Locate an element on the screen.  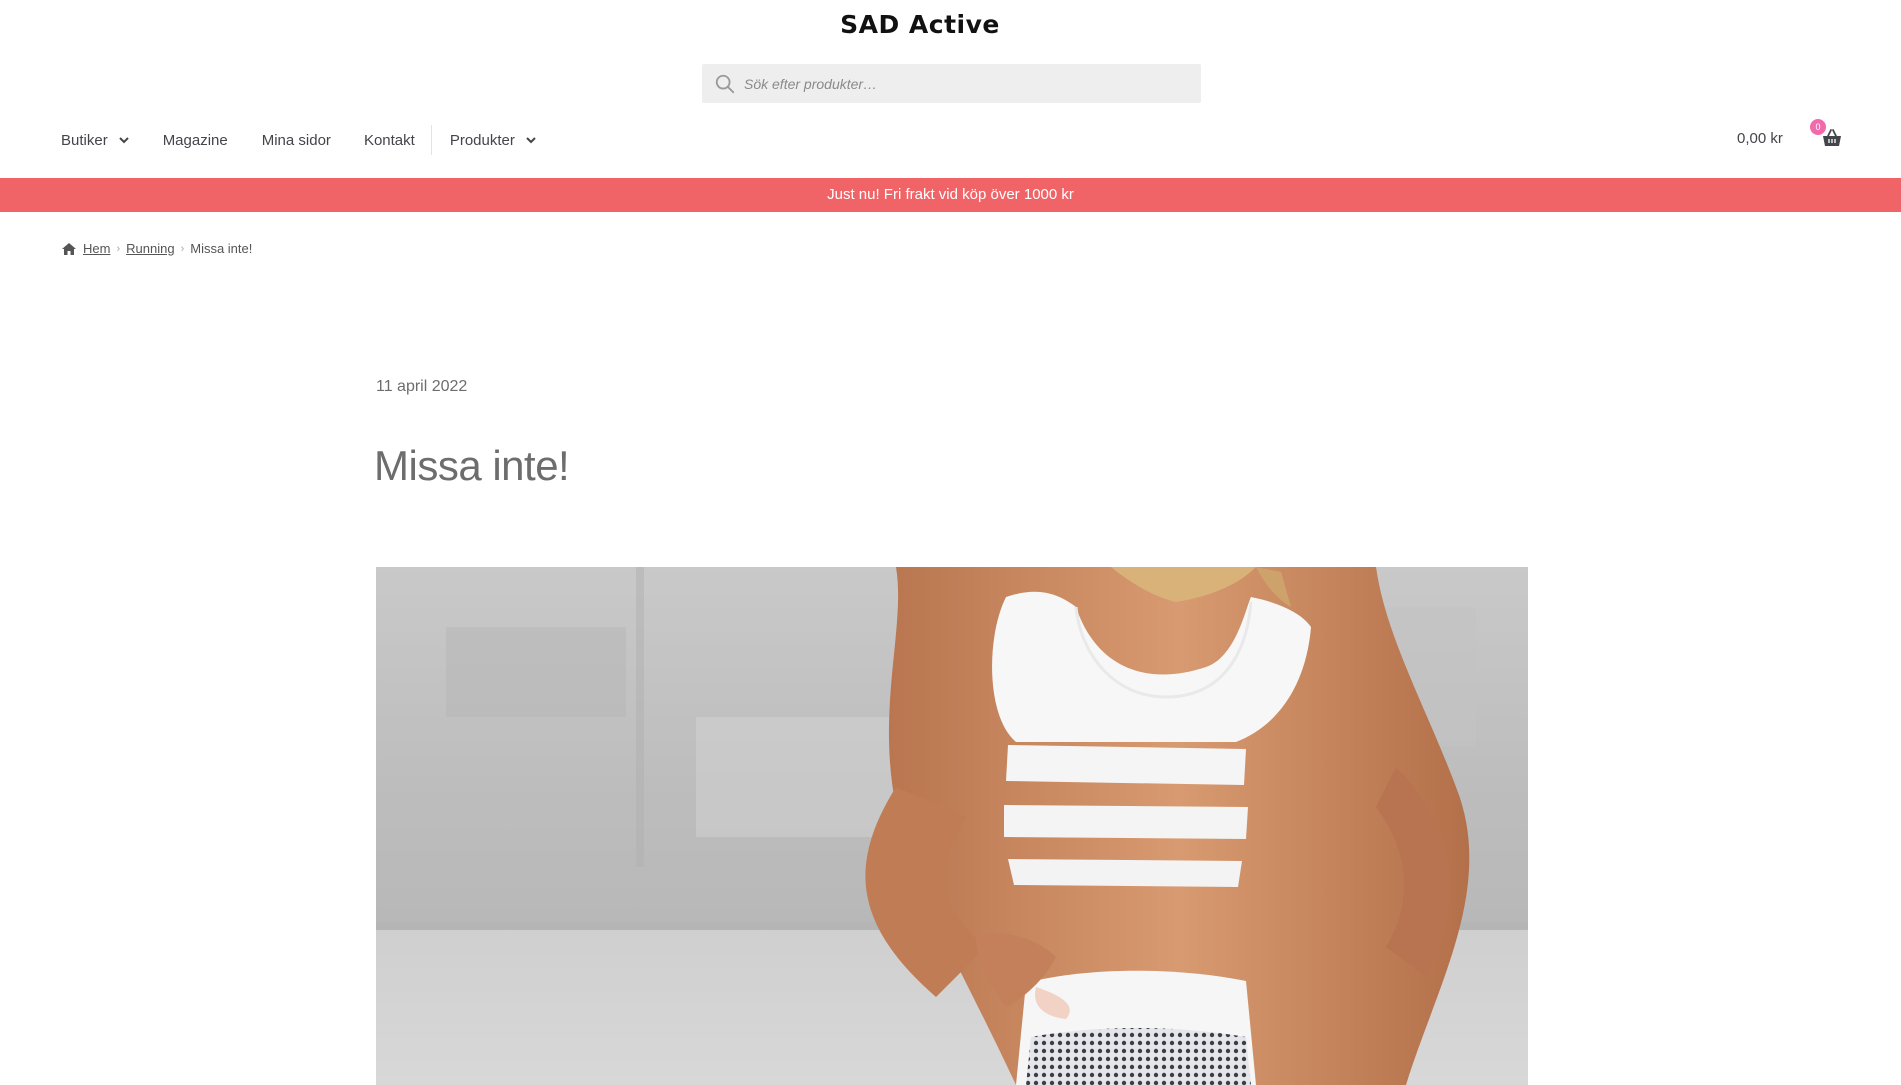
post-date: 11 april 2022 is located at coordinates (422, 386).